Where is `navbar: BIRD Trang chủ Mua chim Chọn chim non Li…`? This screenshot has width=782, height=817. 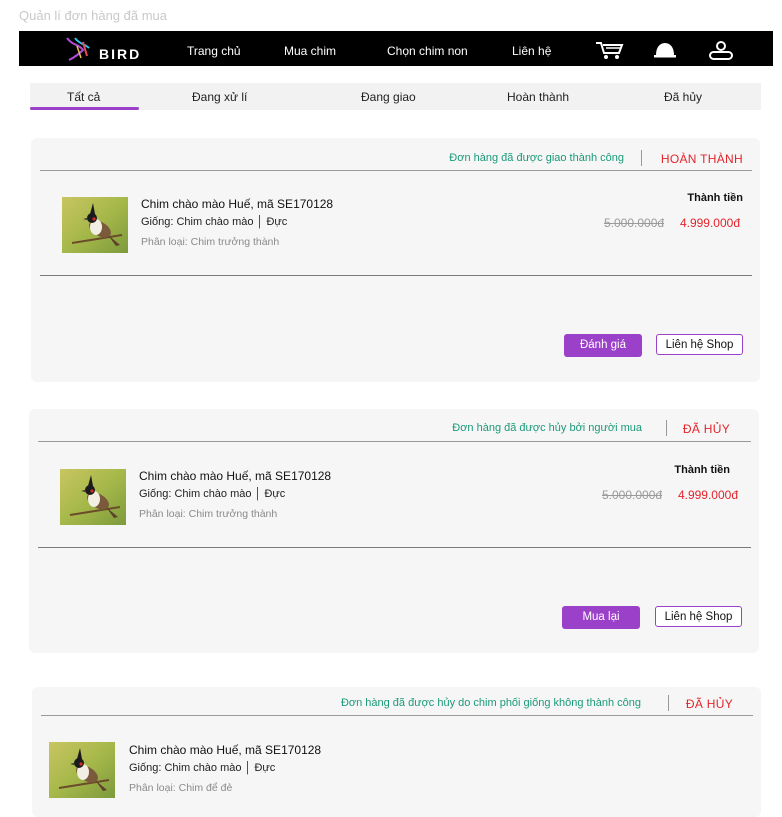 navbar: BIRD Trang chủ Mua chim Chọn chim non Li… is located at coordinates (396, 48).